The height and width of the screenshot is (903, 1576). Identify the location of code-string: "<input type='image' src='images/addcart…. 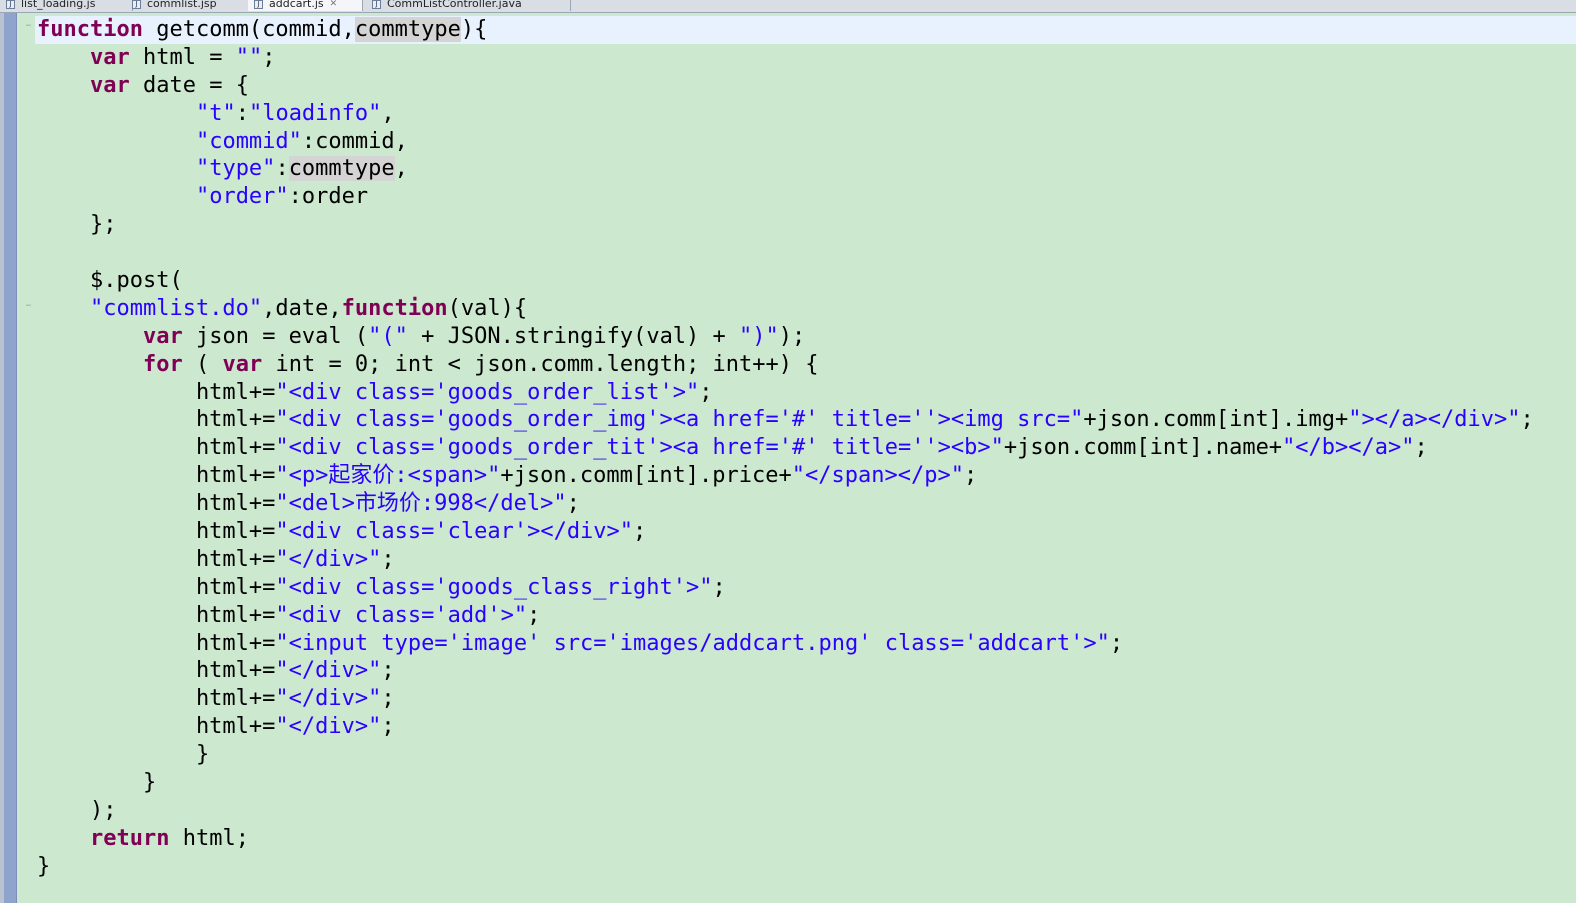
(692, 643).